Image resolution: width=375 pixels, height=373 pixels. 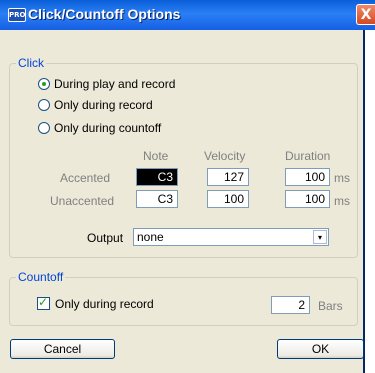 I want to click on radio-label: Only during countoff, so click(x=108, y=128).